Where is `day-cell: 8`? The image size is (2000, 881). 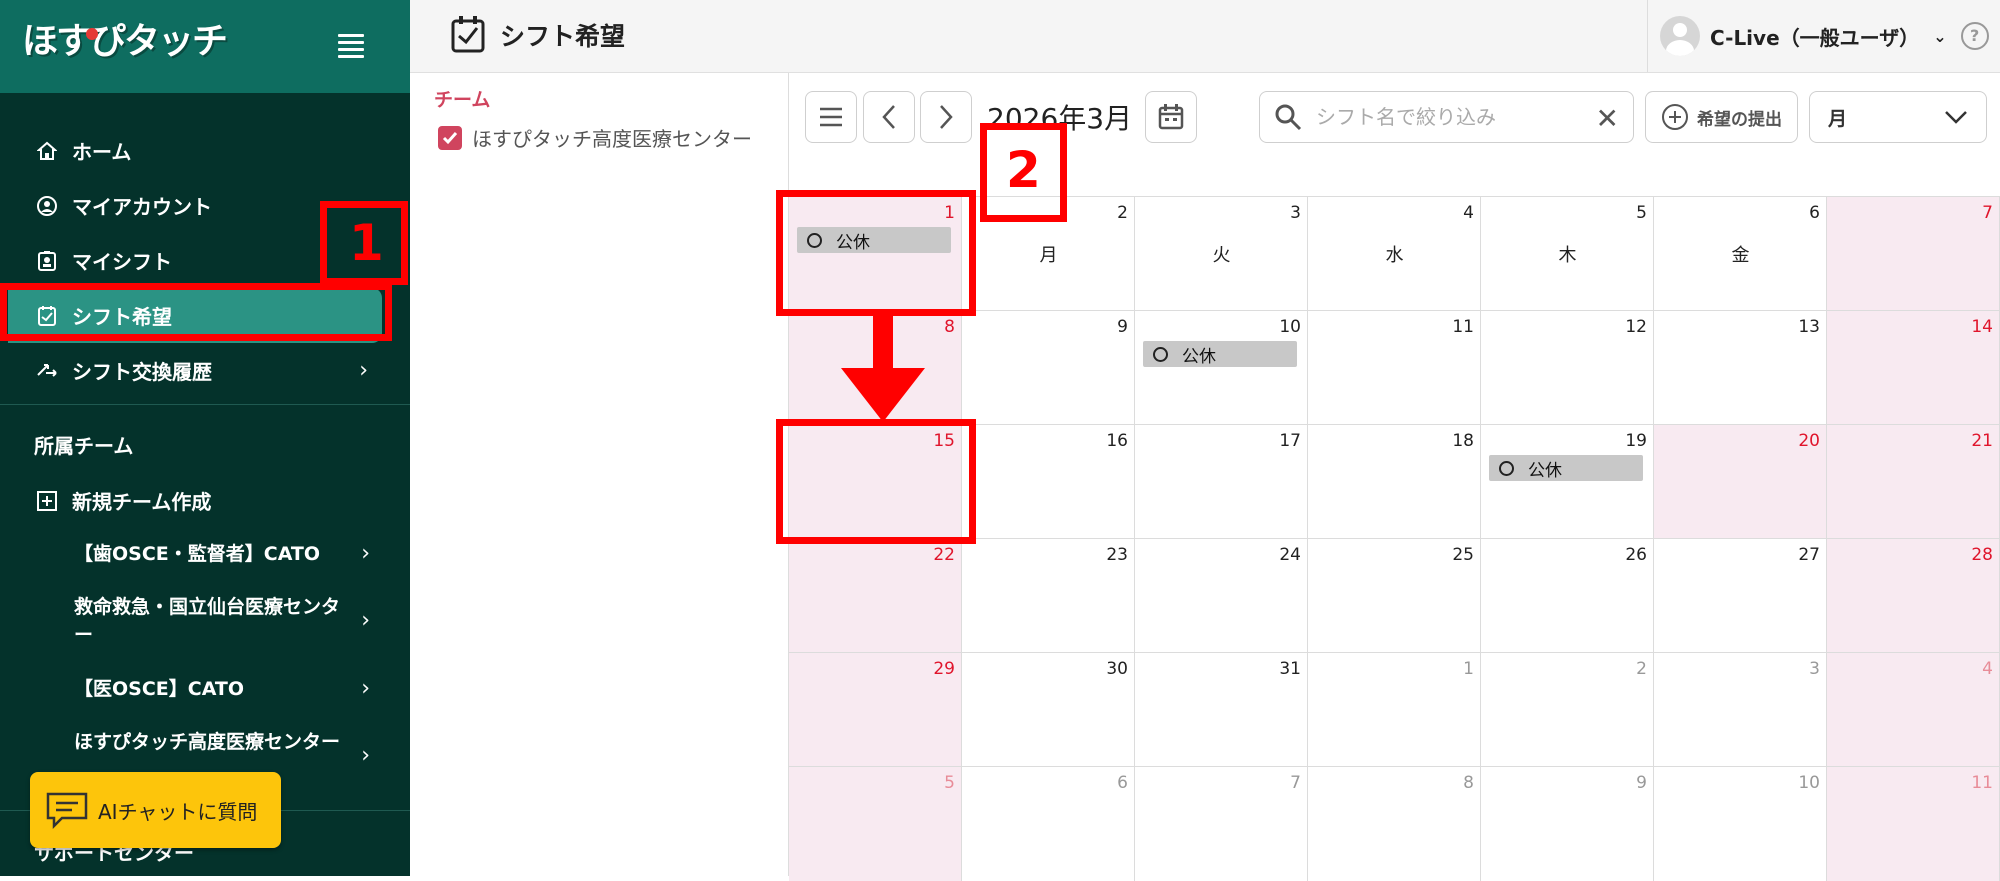 day-cell: 8 is located at coordinates (1394, 824).